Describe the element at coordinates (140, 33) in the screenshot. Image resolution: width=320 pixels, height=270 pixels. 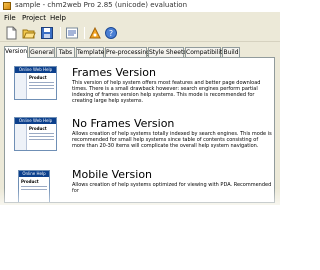
I see `toolbar: ?` at that location.